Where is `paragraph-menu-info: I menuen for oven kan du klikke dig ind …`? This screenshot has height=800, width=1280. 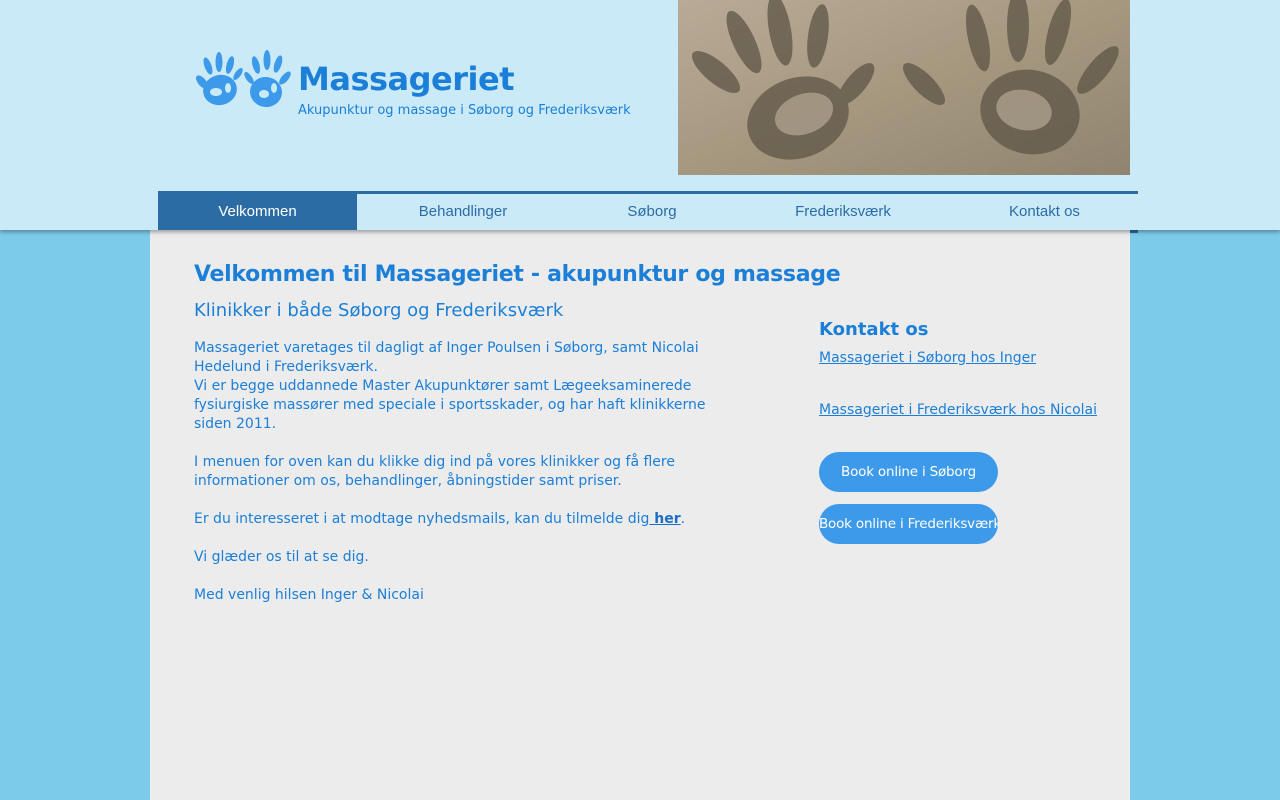 paragraph-menu-info: I menuen for oven kan du klikke dig ind … is located at coordinates (434, 471).